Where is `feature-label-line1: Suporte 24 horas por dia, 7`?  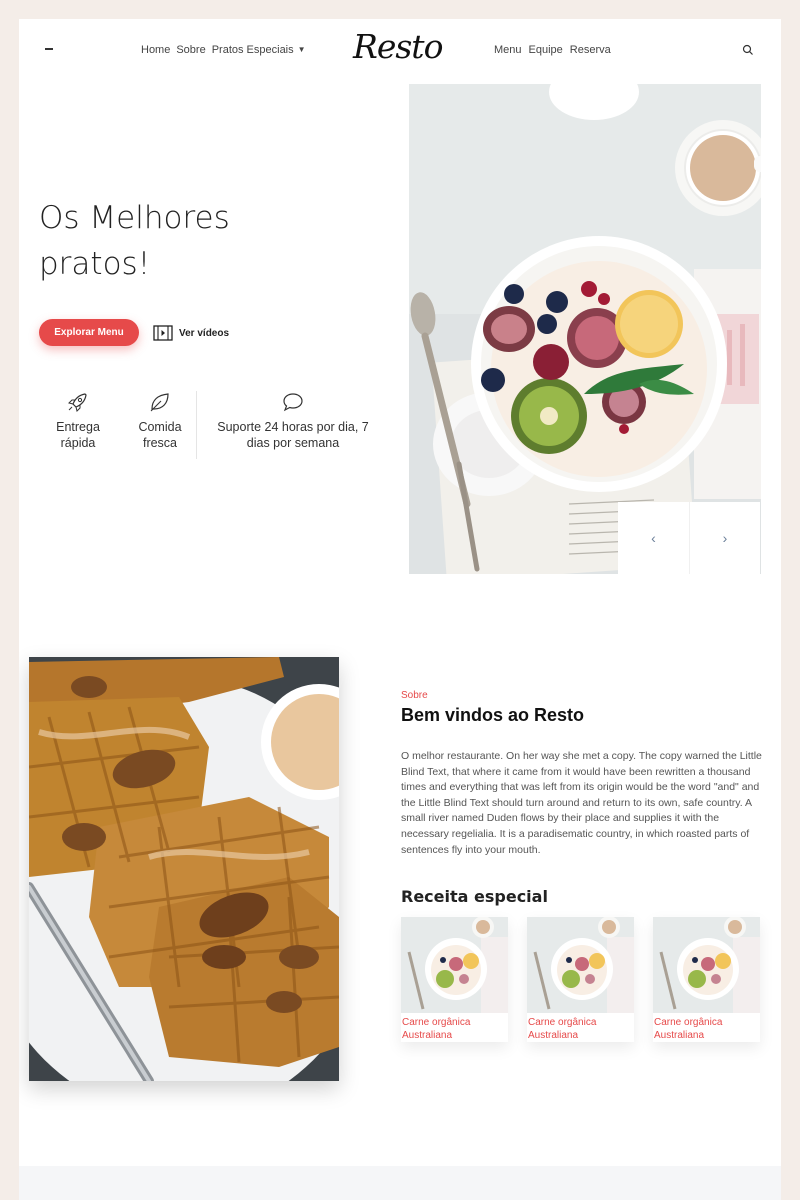 feature-label-line1: Suporte 24 horas por dia, 7 is located at coordinates (293, 427).